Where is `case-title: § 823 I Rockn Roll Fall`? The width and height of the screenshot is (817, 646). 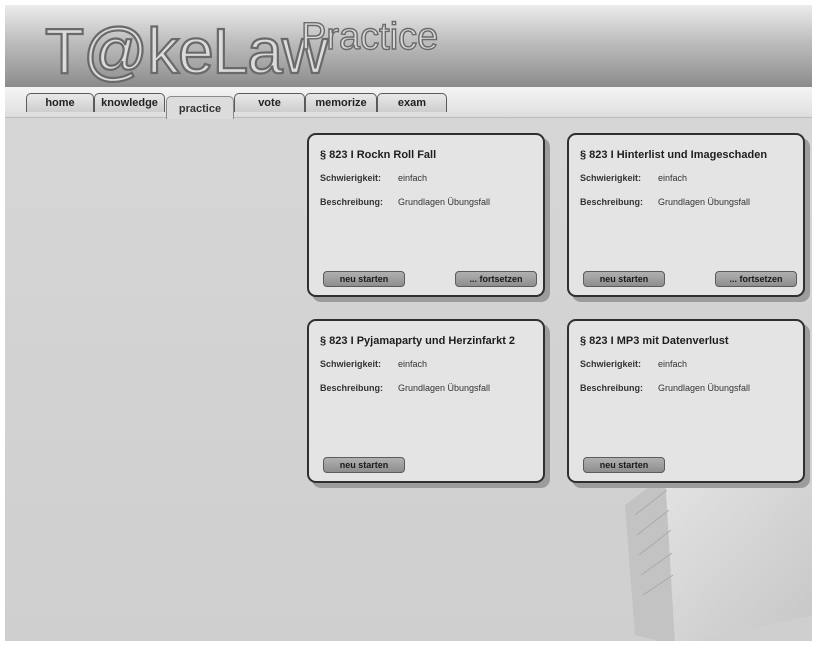 case-title: § 823 I Rockn Roll Fall is located at coordinates (378, 155).